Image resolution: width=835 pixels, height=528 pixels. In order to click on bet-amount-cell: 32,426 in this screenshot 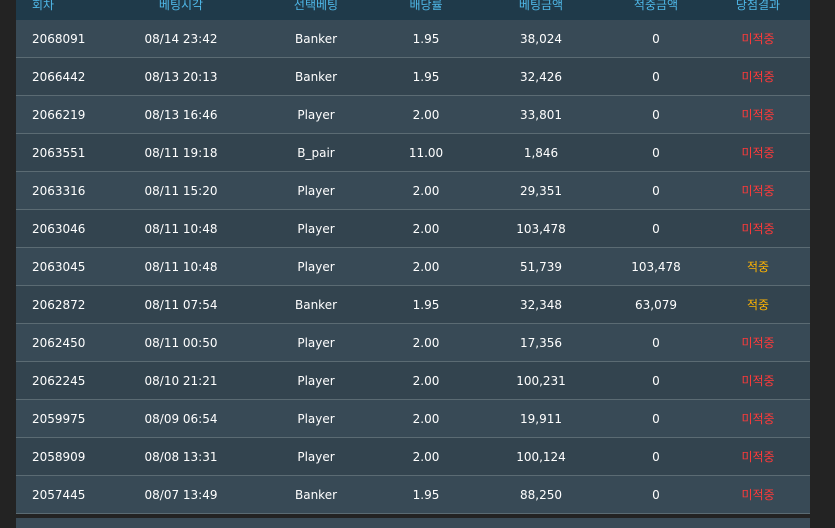, I will do `click(541, 76)`.